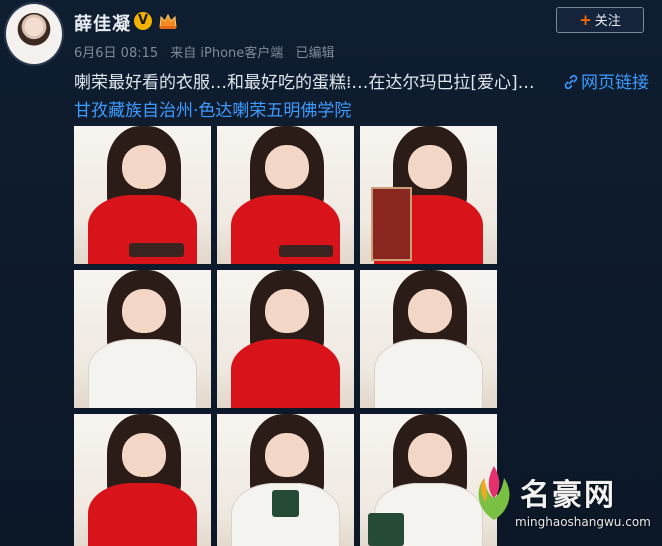 The image size is (662, 546). I want to click on post-meta: 6月6日 08:15 来自 iPhone客户端 已编辑, so click(208, 51).